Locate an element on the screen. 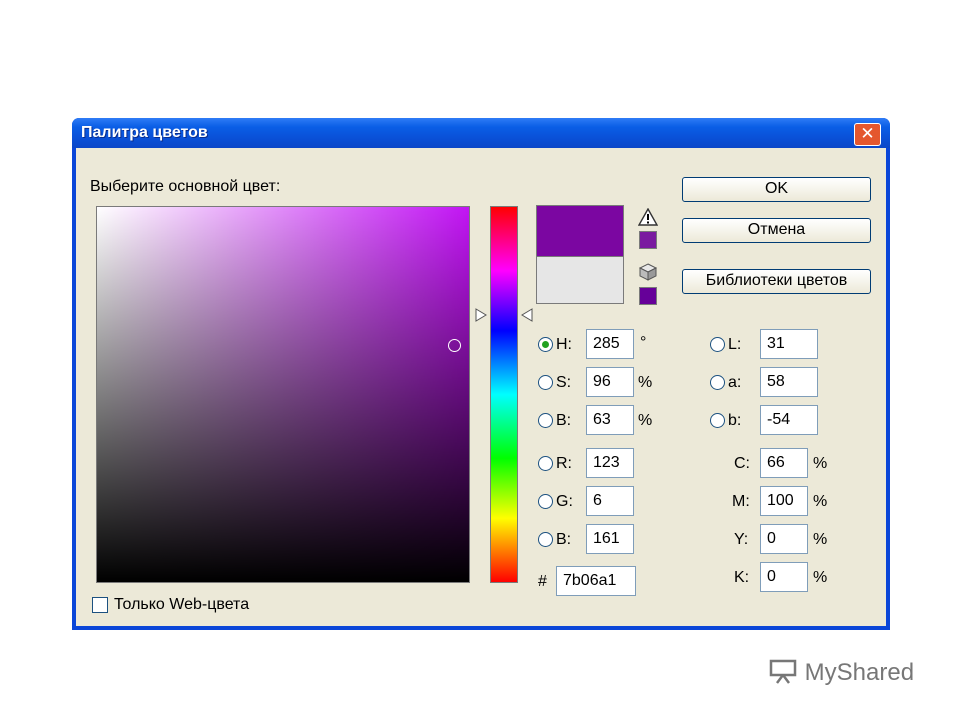 This screenshot has width=960, height=720. cube-icon is located at coordinates (648, 272).